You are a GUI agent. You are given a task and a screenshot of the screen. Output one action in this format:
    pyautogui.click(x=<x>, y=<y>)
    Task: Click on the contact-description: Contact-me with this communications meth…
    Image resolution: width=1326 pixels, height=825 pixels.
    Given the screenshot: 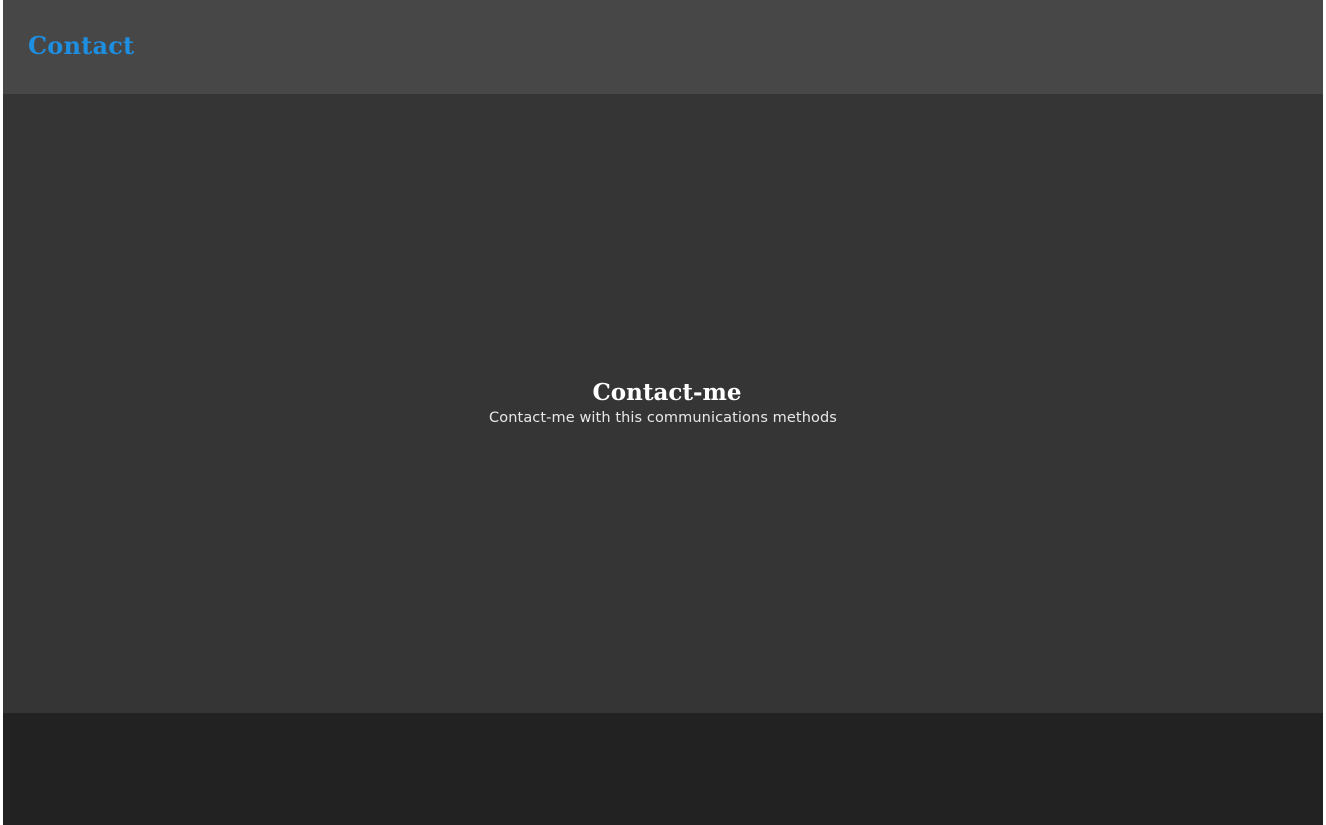 What is the action you would take?
    pyautogui.click(x=663, y=418)
    